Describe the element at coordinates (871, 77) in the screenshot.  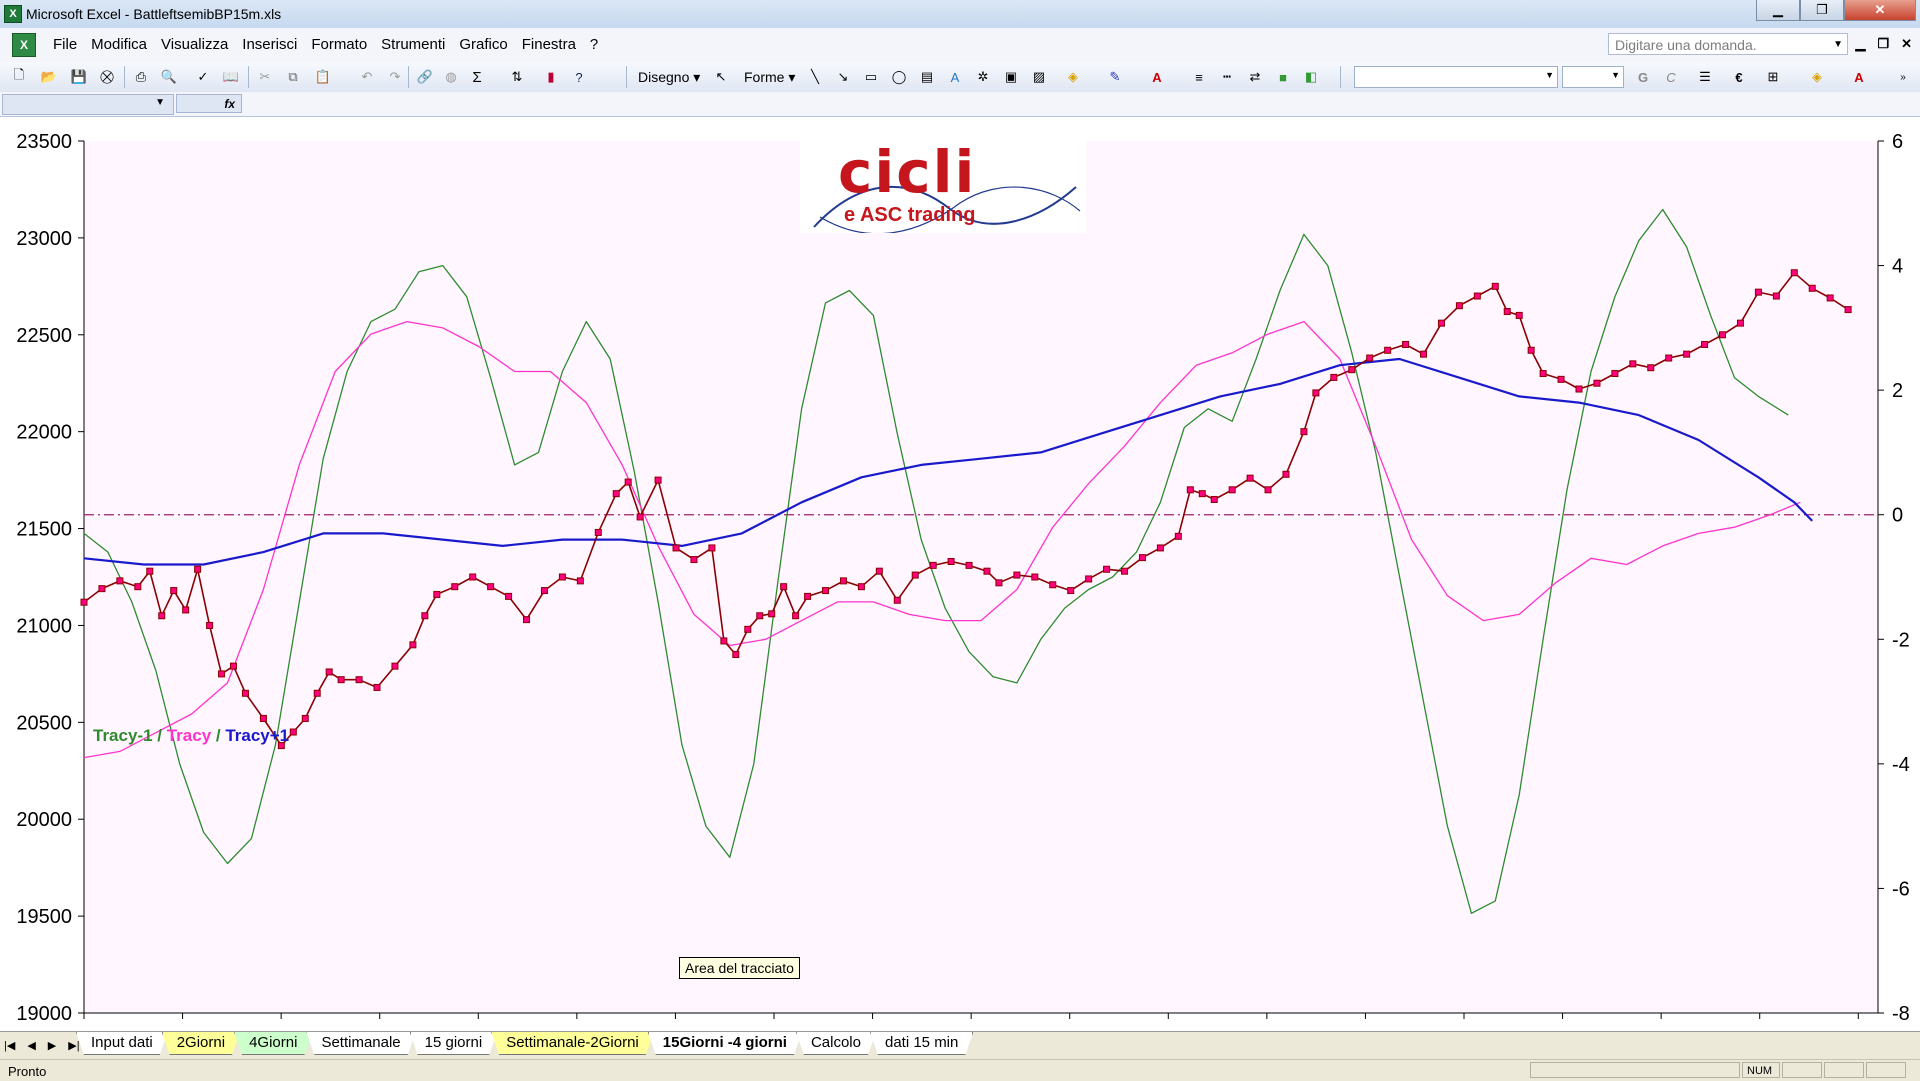
I see `rectangle-icon: ▭` at that location.